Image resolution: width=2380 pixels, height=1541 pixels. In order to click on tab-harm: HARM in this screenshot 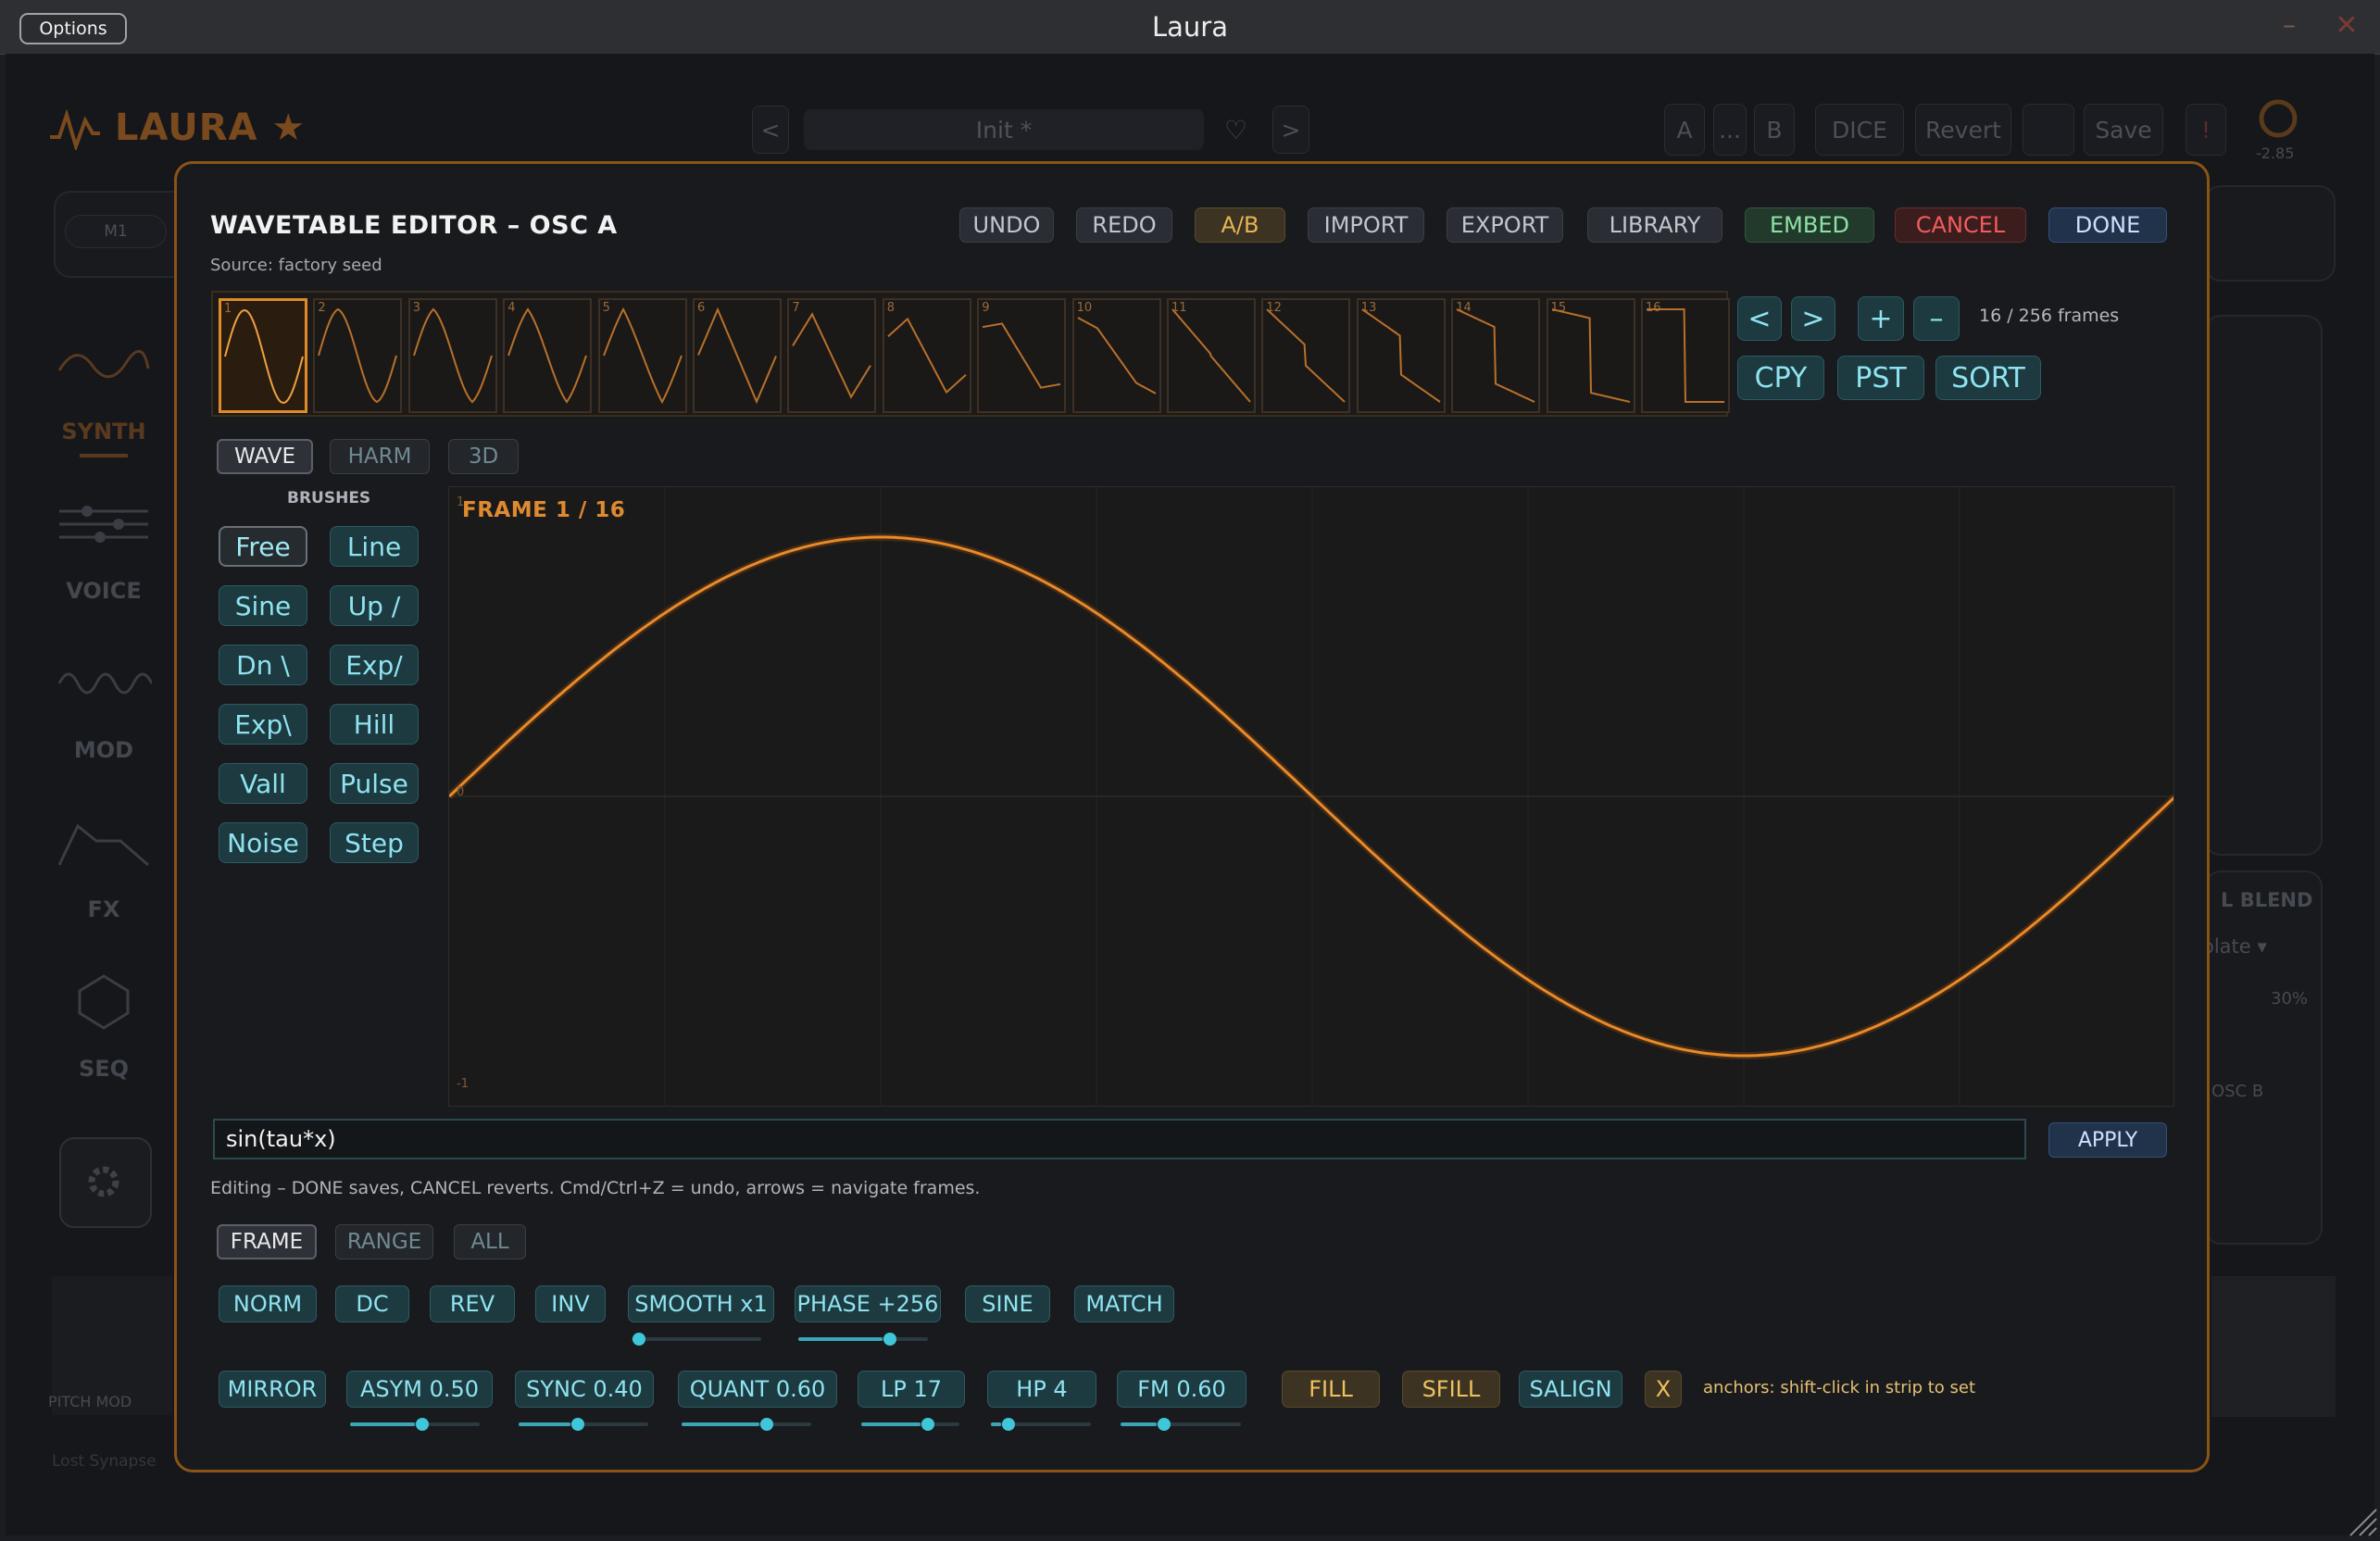, I will do `click(380, 456)`.